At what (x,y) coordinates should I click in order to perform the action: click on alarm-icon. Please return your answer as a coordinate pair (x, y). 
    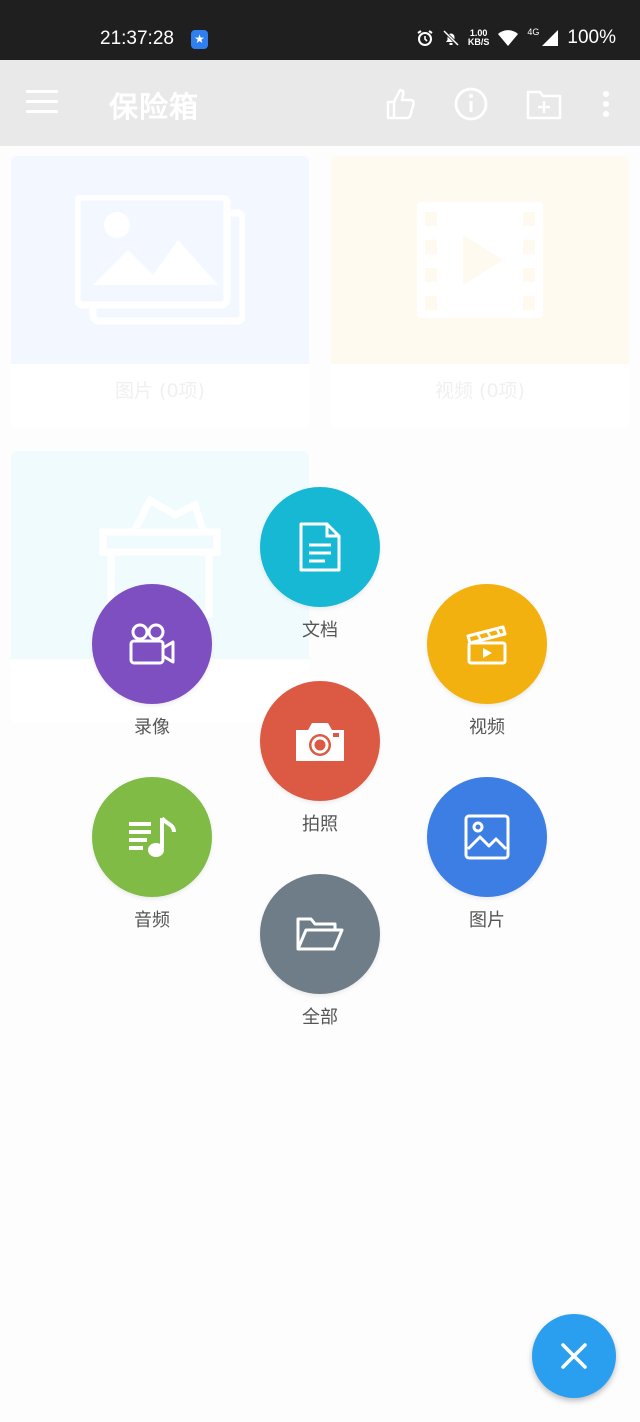
    Looking at the image, I should click on (425, 38).